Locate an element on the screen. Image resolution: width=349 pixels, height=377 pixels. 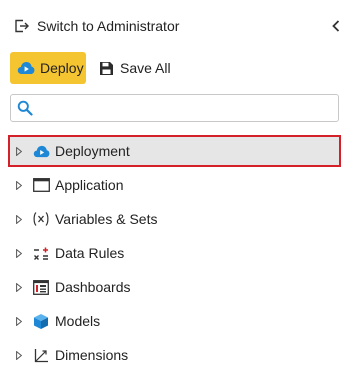
deploy-button: Deploy is located at coordinates (48, 68).